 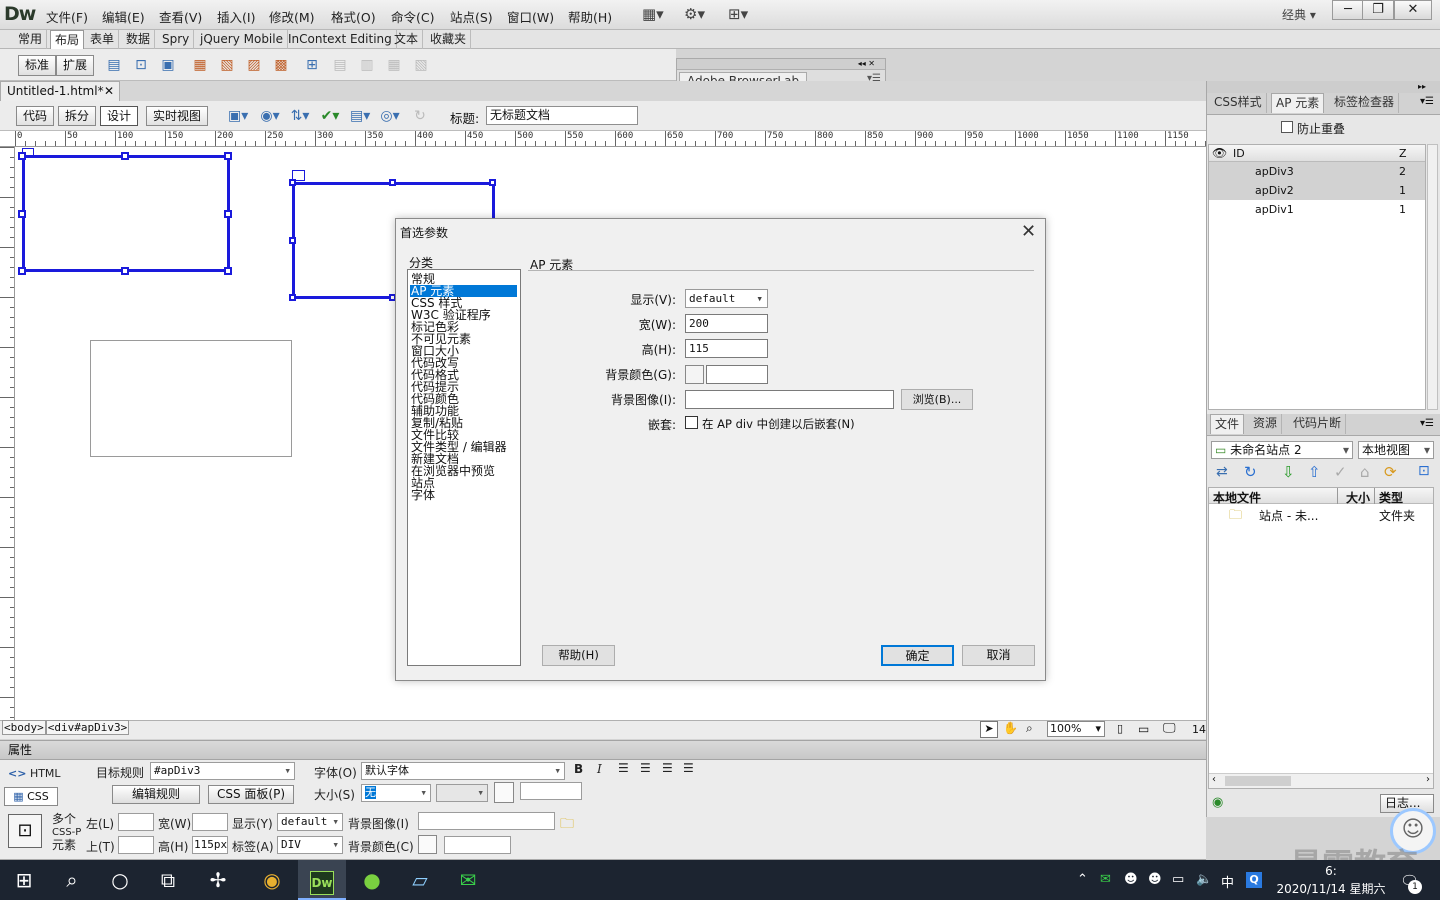 What do you see at coordinates (126, 213) in the screenshot?
I see `apdiv1-box` at bounding box center [126, 213].